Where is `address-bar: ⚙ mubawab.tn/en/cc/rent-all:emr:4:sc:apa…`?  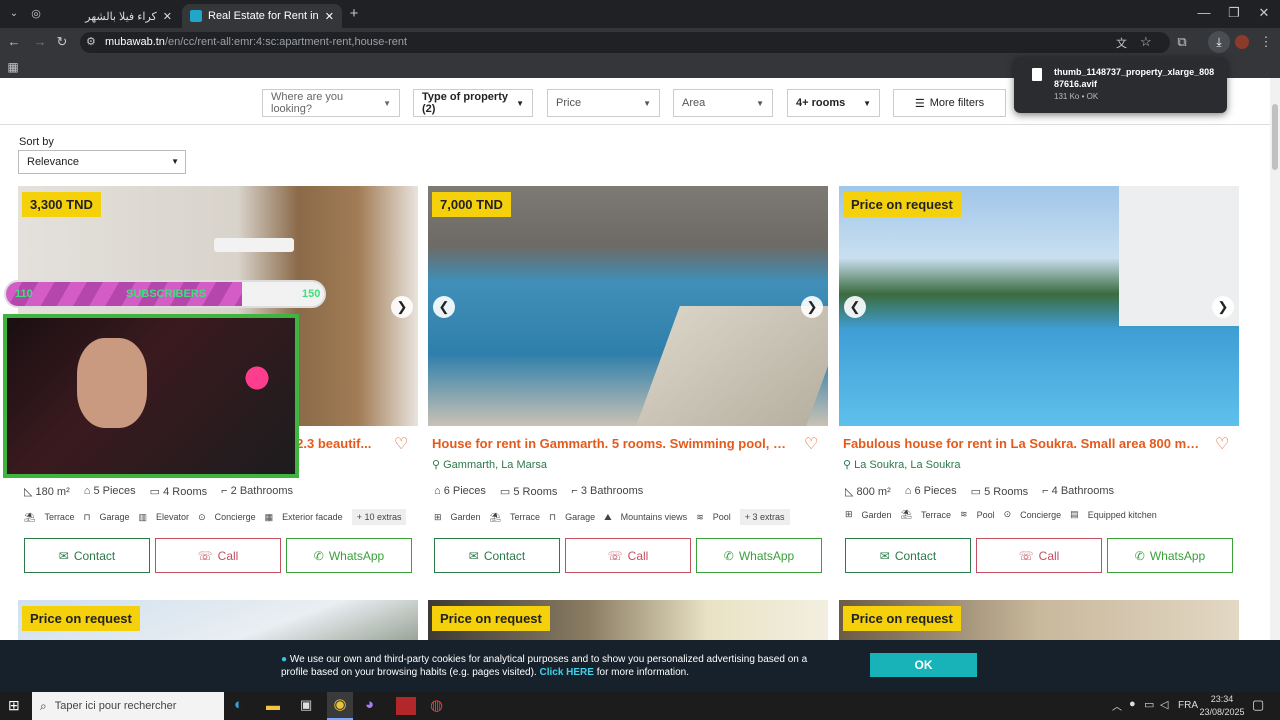
address-bar: ⚙ mubawab.tn/en/cc/rent-all:emr:4:sc:apa… is located at coordinates (625, 42).